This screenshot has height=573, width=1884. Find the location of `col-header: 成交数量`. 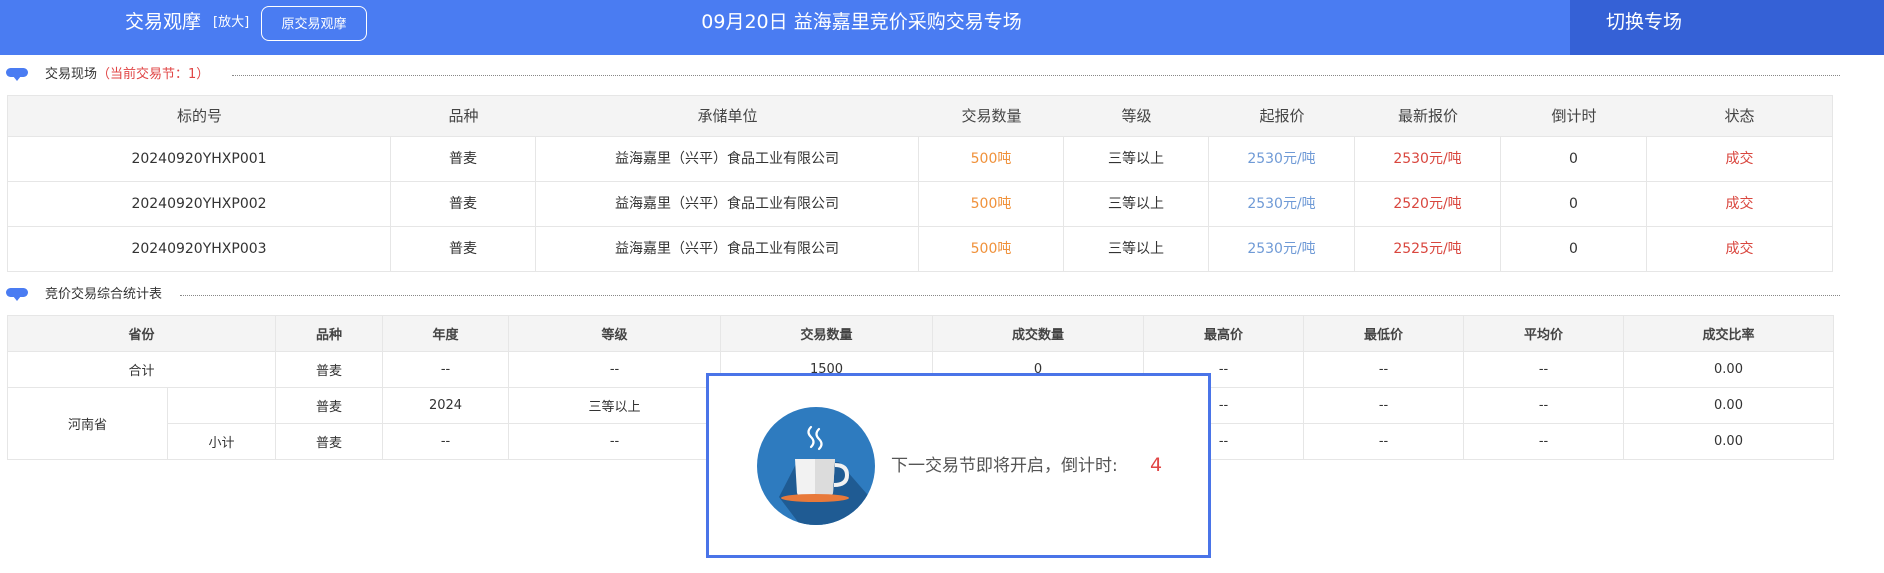

col-header: 成交数量 is located at coordinates (1038, 333).